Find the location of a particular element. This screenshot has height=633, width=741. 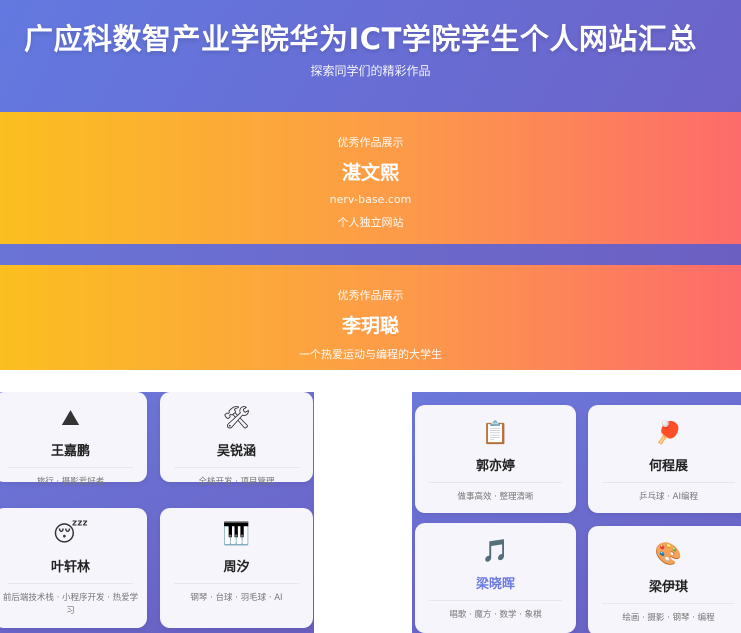

student-card: 🎨 梁伊琪 绘画 · 摄影 · 钢琴 · 编程 is located at coordinates (664, 579).